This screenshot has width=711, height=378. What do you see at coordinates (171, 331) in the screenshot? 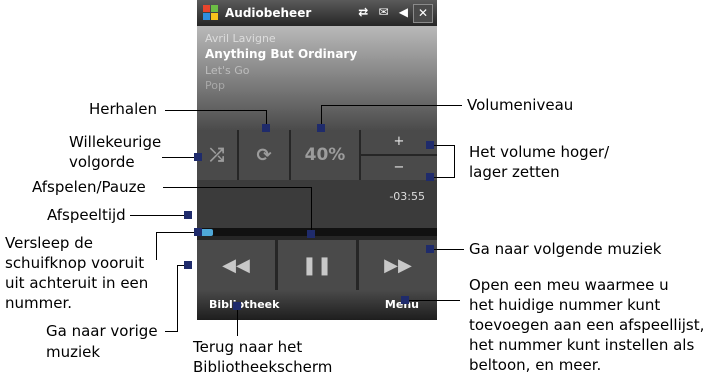
I see `leader-prev-h2` at bounding box center [171, 331].